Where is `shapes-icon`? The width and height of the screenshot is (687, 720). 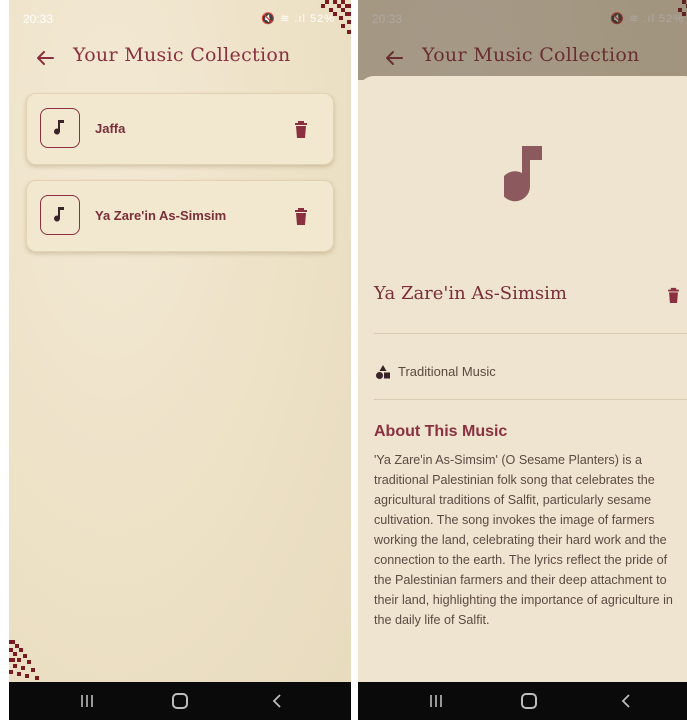 shapes-icon is located at coordinates (383, 372).